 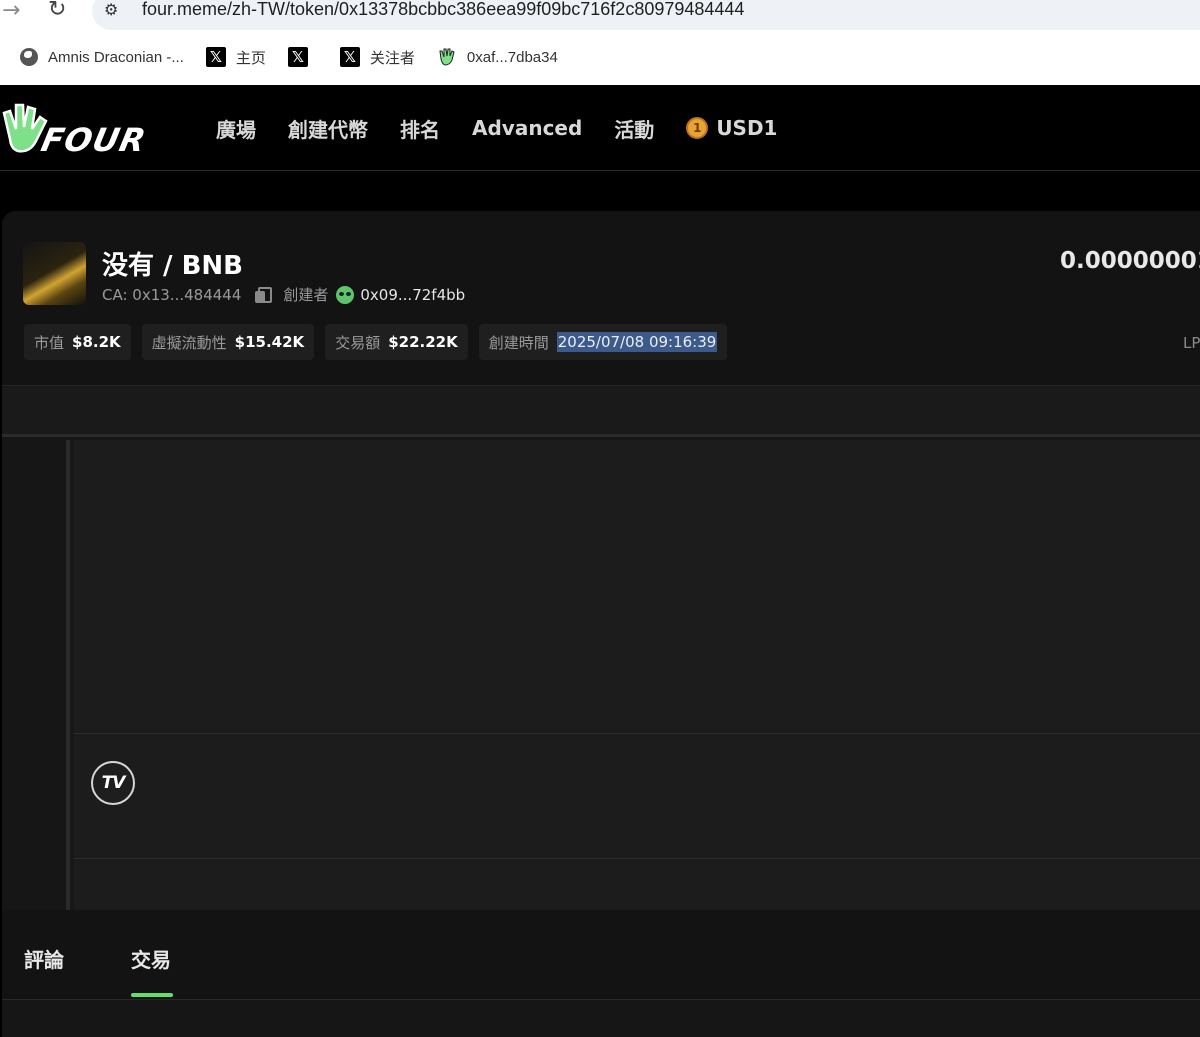 I want to click on main-nav: 廣場 創建代幣 排名 Advanced 活動 1 USD1, so click(x=488, y=128).